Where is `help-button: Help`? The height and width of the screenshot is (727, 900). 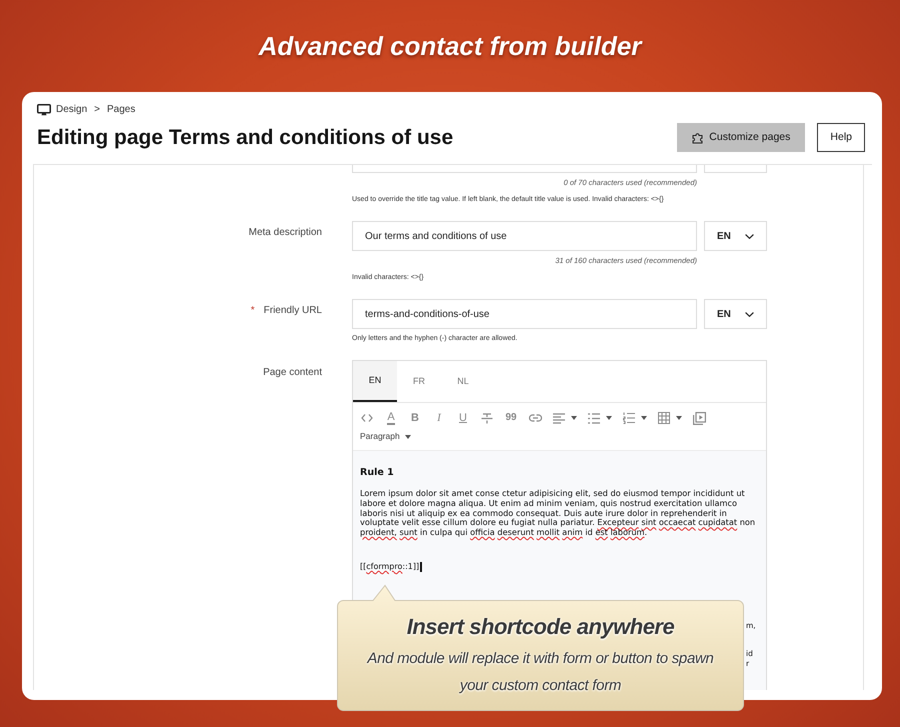
help-button: Help is located at coordinates (841, 137).